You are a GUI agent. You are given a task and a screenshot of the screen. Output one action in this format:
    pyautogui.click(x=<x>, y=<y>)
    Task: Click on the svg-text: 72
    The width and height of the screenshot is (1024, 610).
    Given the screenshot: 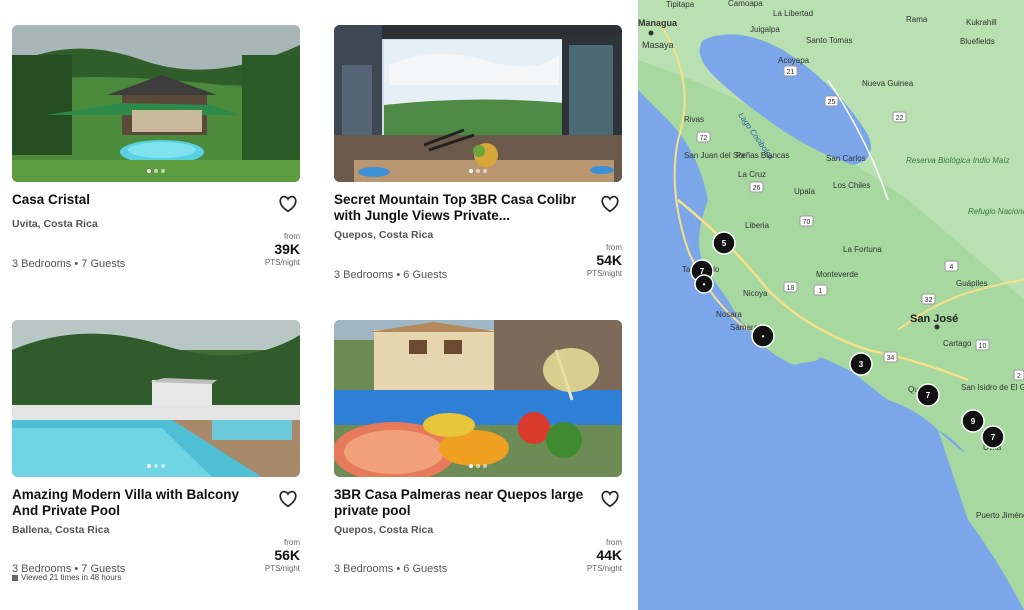 What is the action you would take?
    pyautogui.click(x=704, y=138)
    